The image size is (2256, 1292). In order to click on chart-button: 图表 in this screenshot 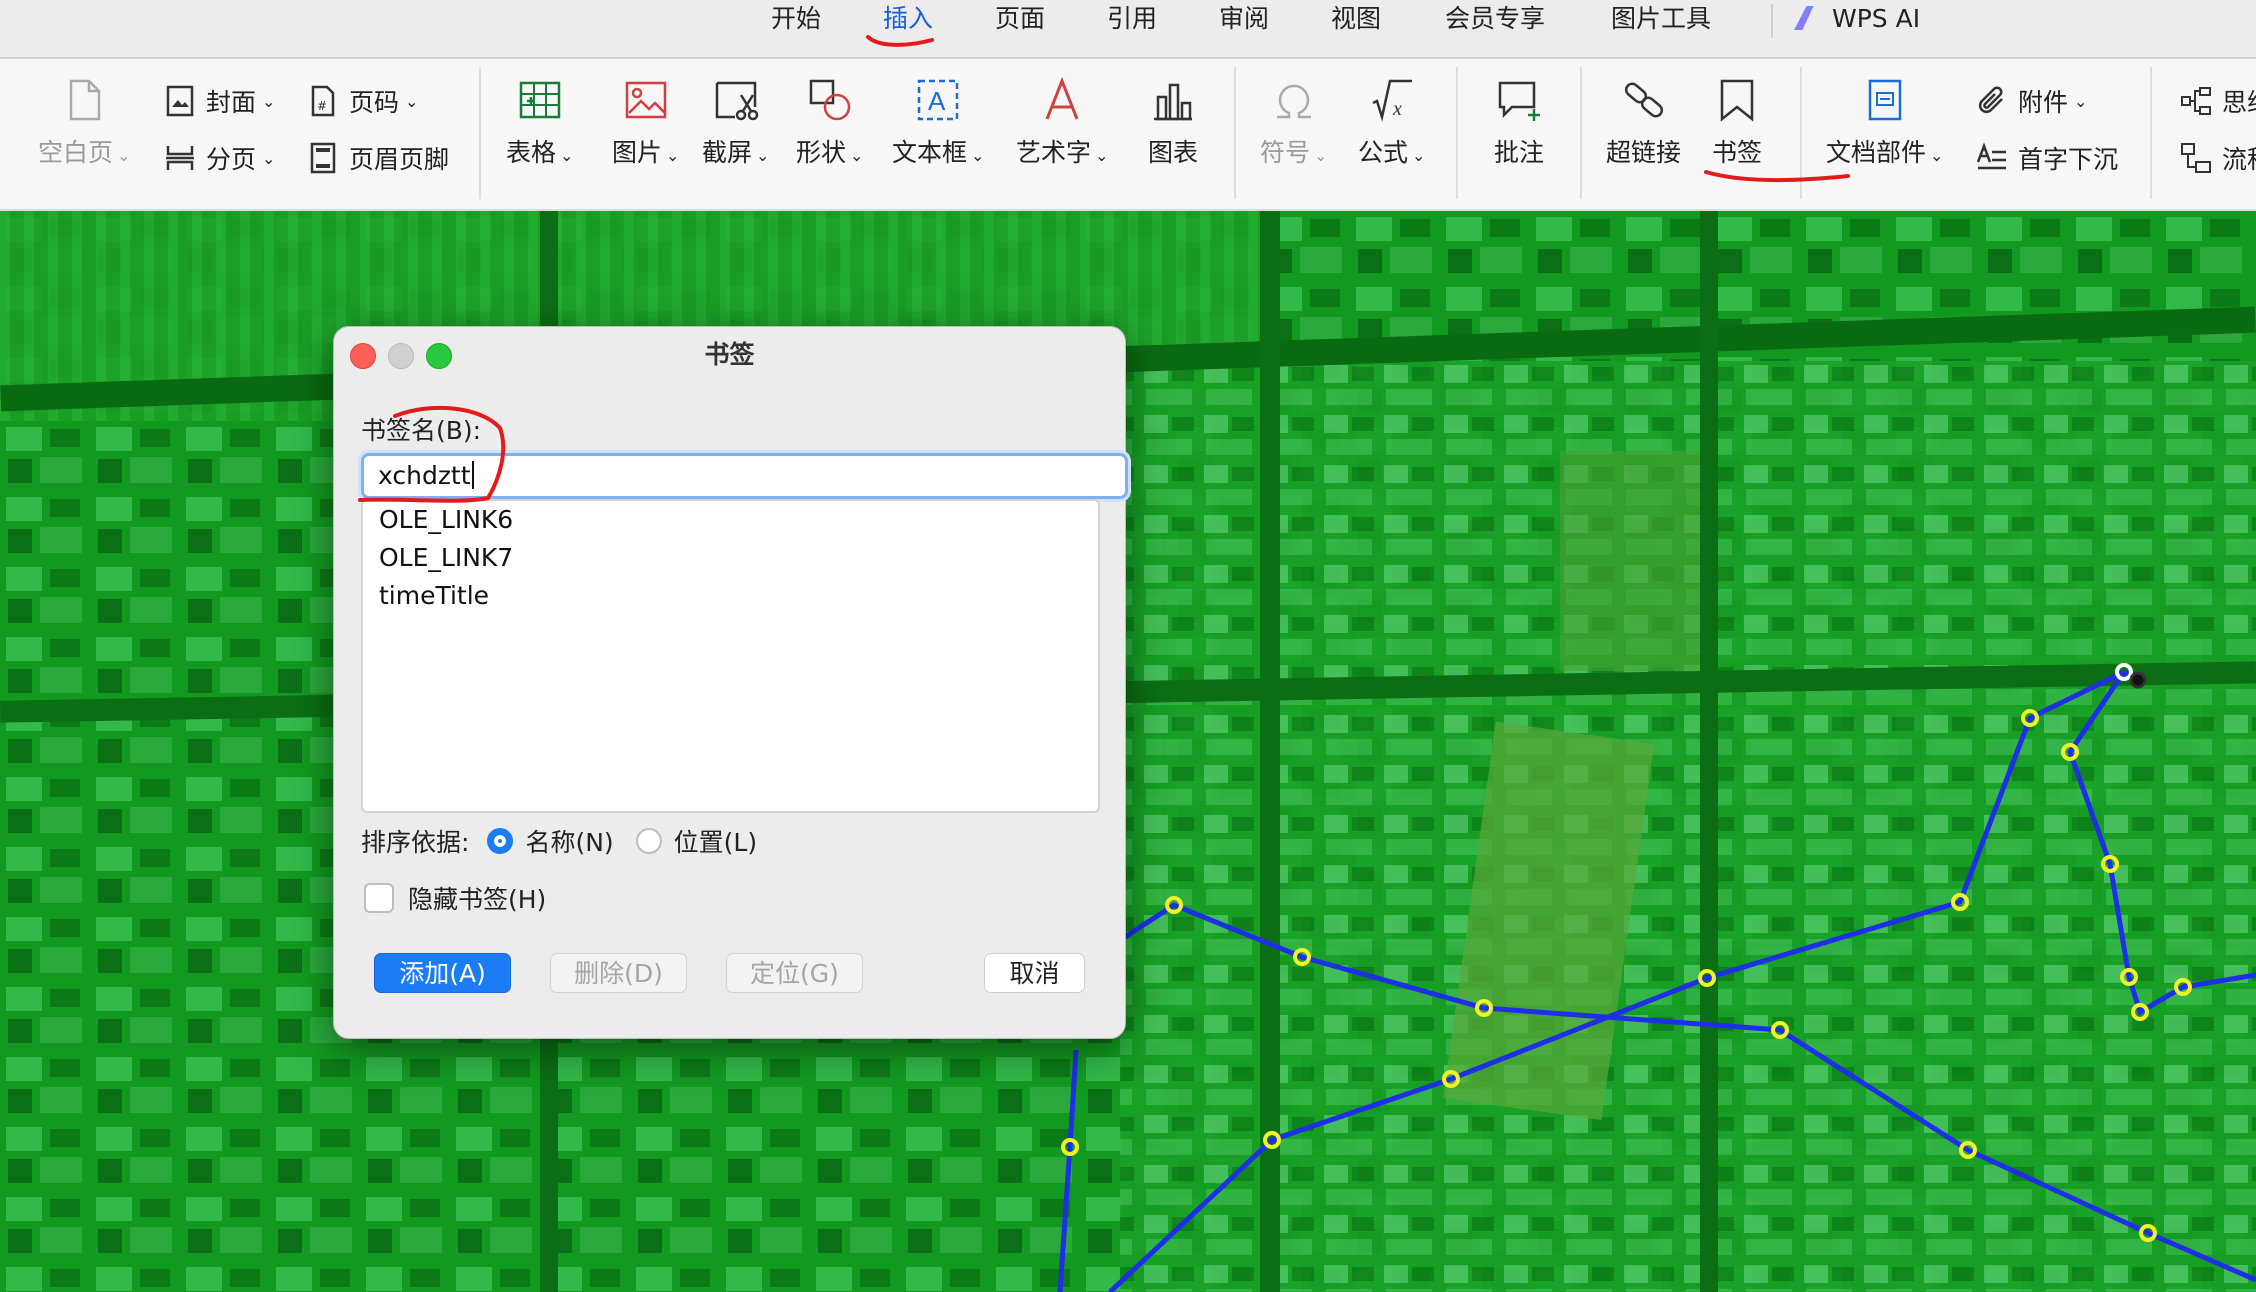, I will do `click(1173, 123)`.